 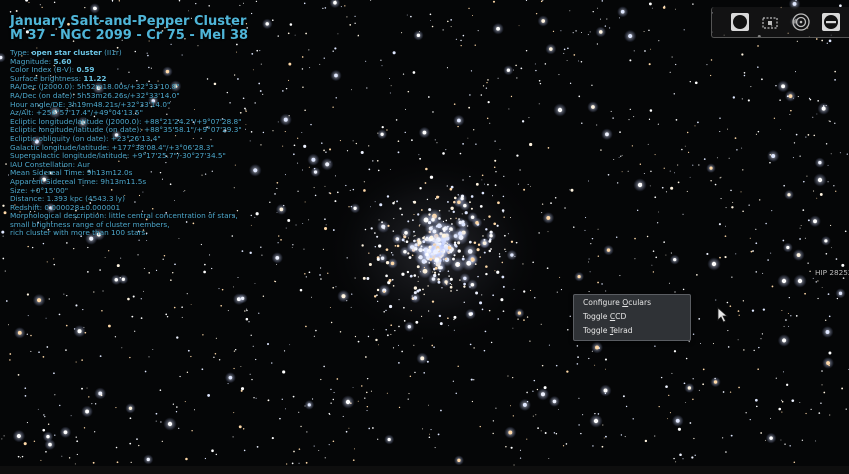 I want to click on star-label: HIP 28252, so click(x=832, y=272).